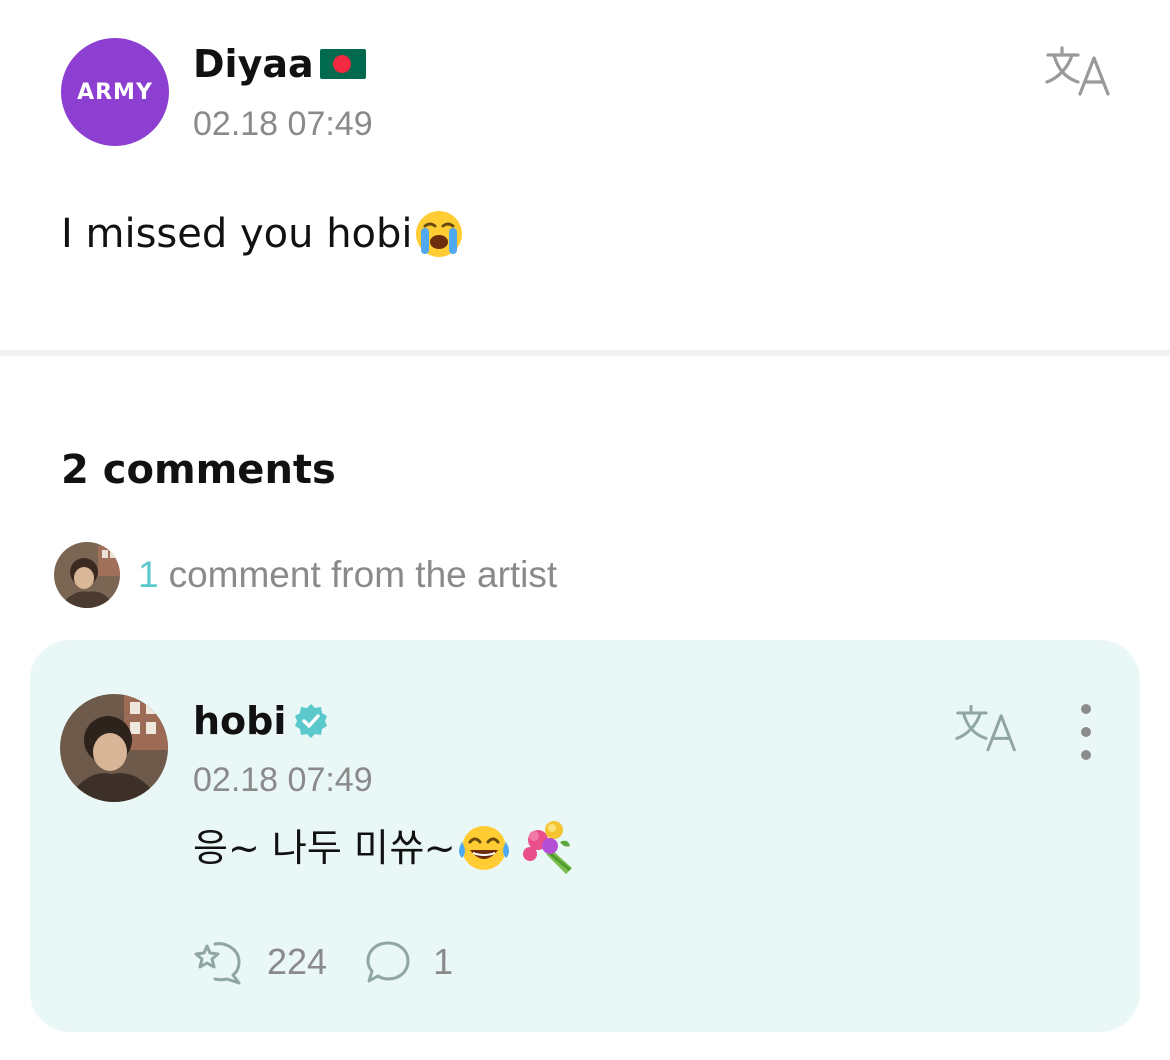 This screenshot has width=1170, height=1060. What do you see at coordinates (217, 963) in the screenshot?
I see `star-bubble-icon` at bounding box center [217, 963].